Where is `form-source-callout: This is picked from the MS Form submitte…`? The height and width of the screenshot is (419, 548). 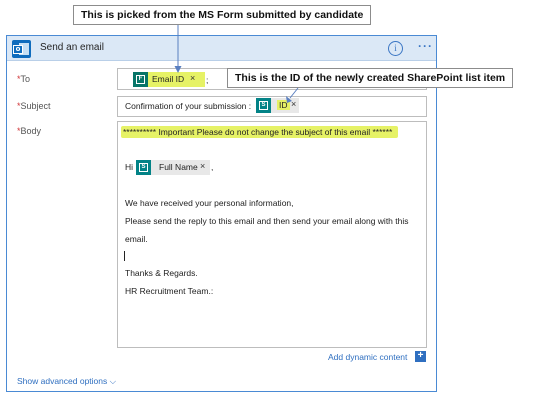 form-source-callout: This is picked from the MS Form submitte… is located at coordinates (222, 15).